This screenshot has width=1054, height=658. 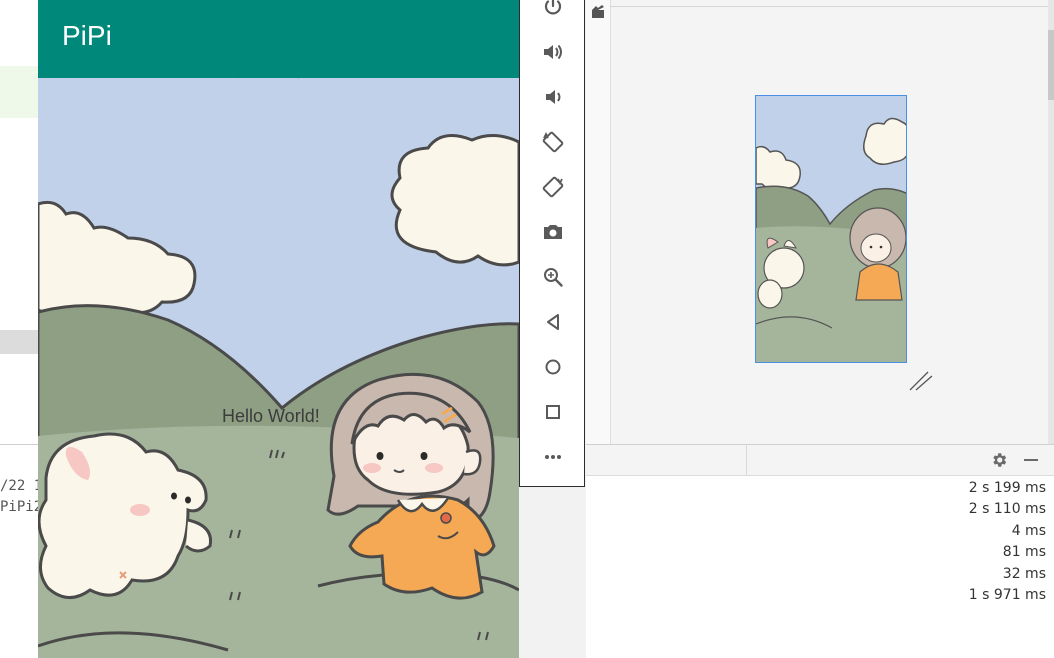 I want to click on gear-icon, so click(x=999, y=460).